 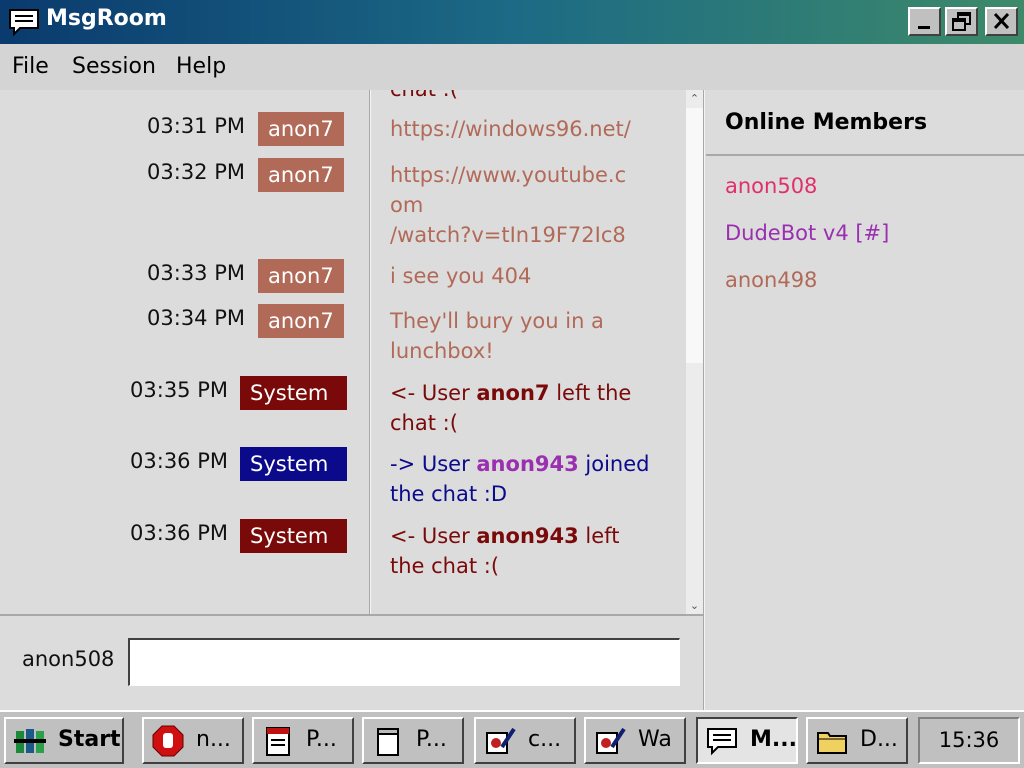 What do you see at coordinates (694, 235) in the screenshot?
I see `scroll-thumb` at bounding box center [694, 235].